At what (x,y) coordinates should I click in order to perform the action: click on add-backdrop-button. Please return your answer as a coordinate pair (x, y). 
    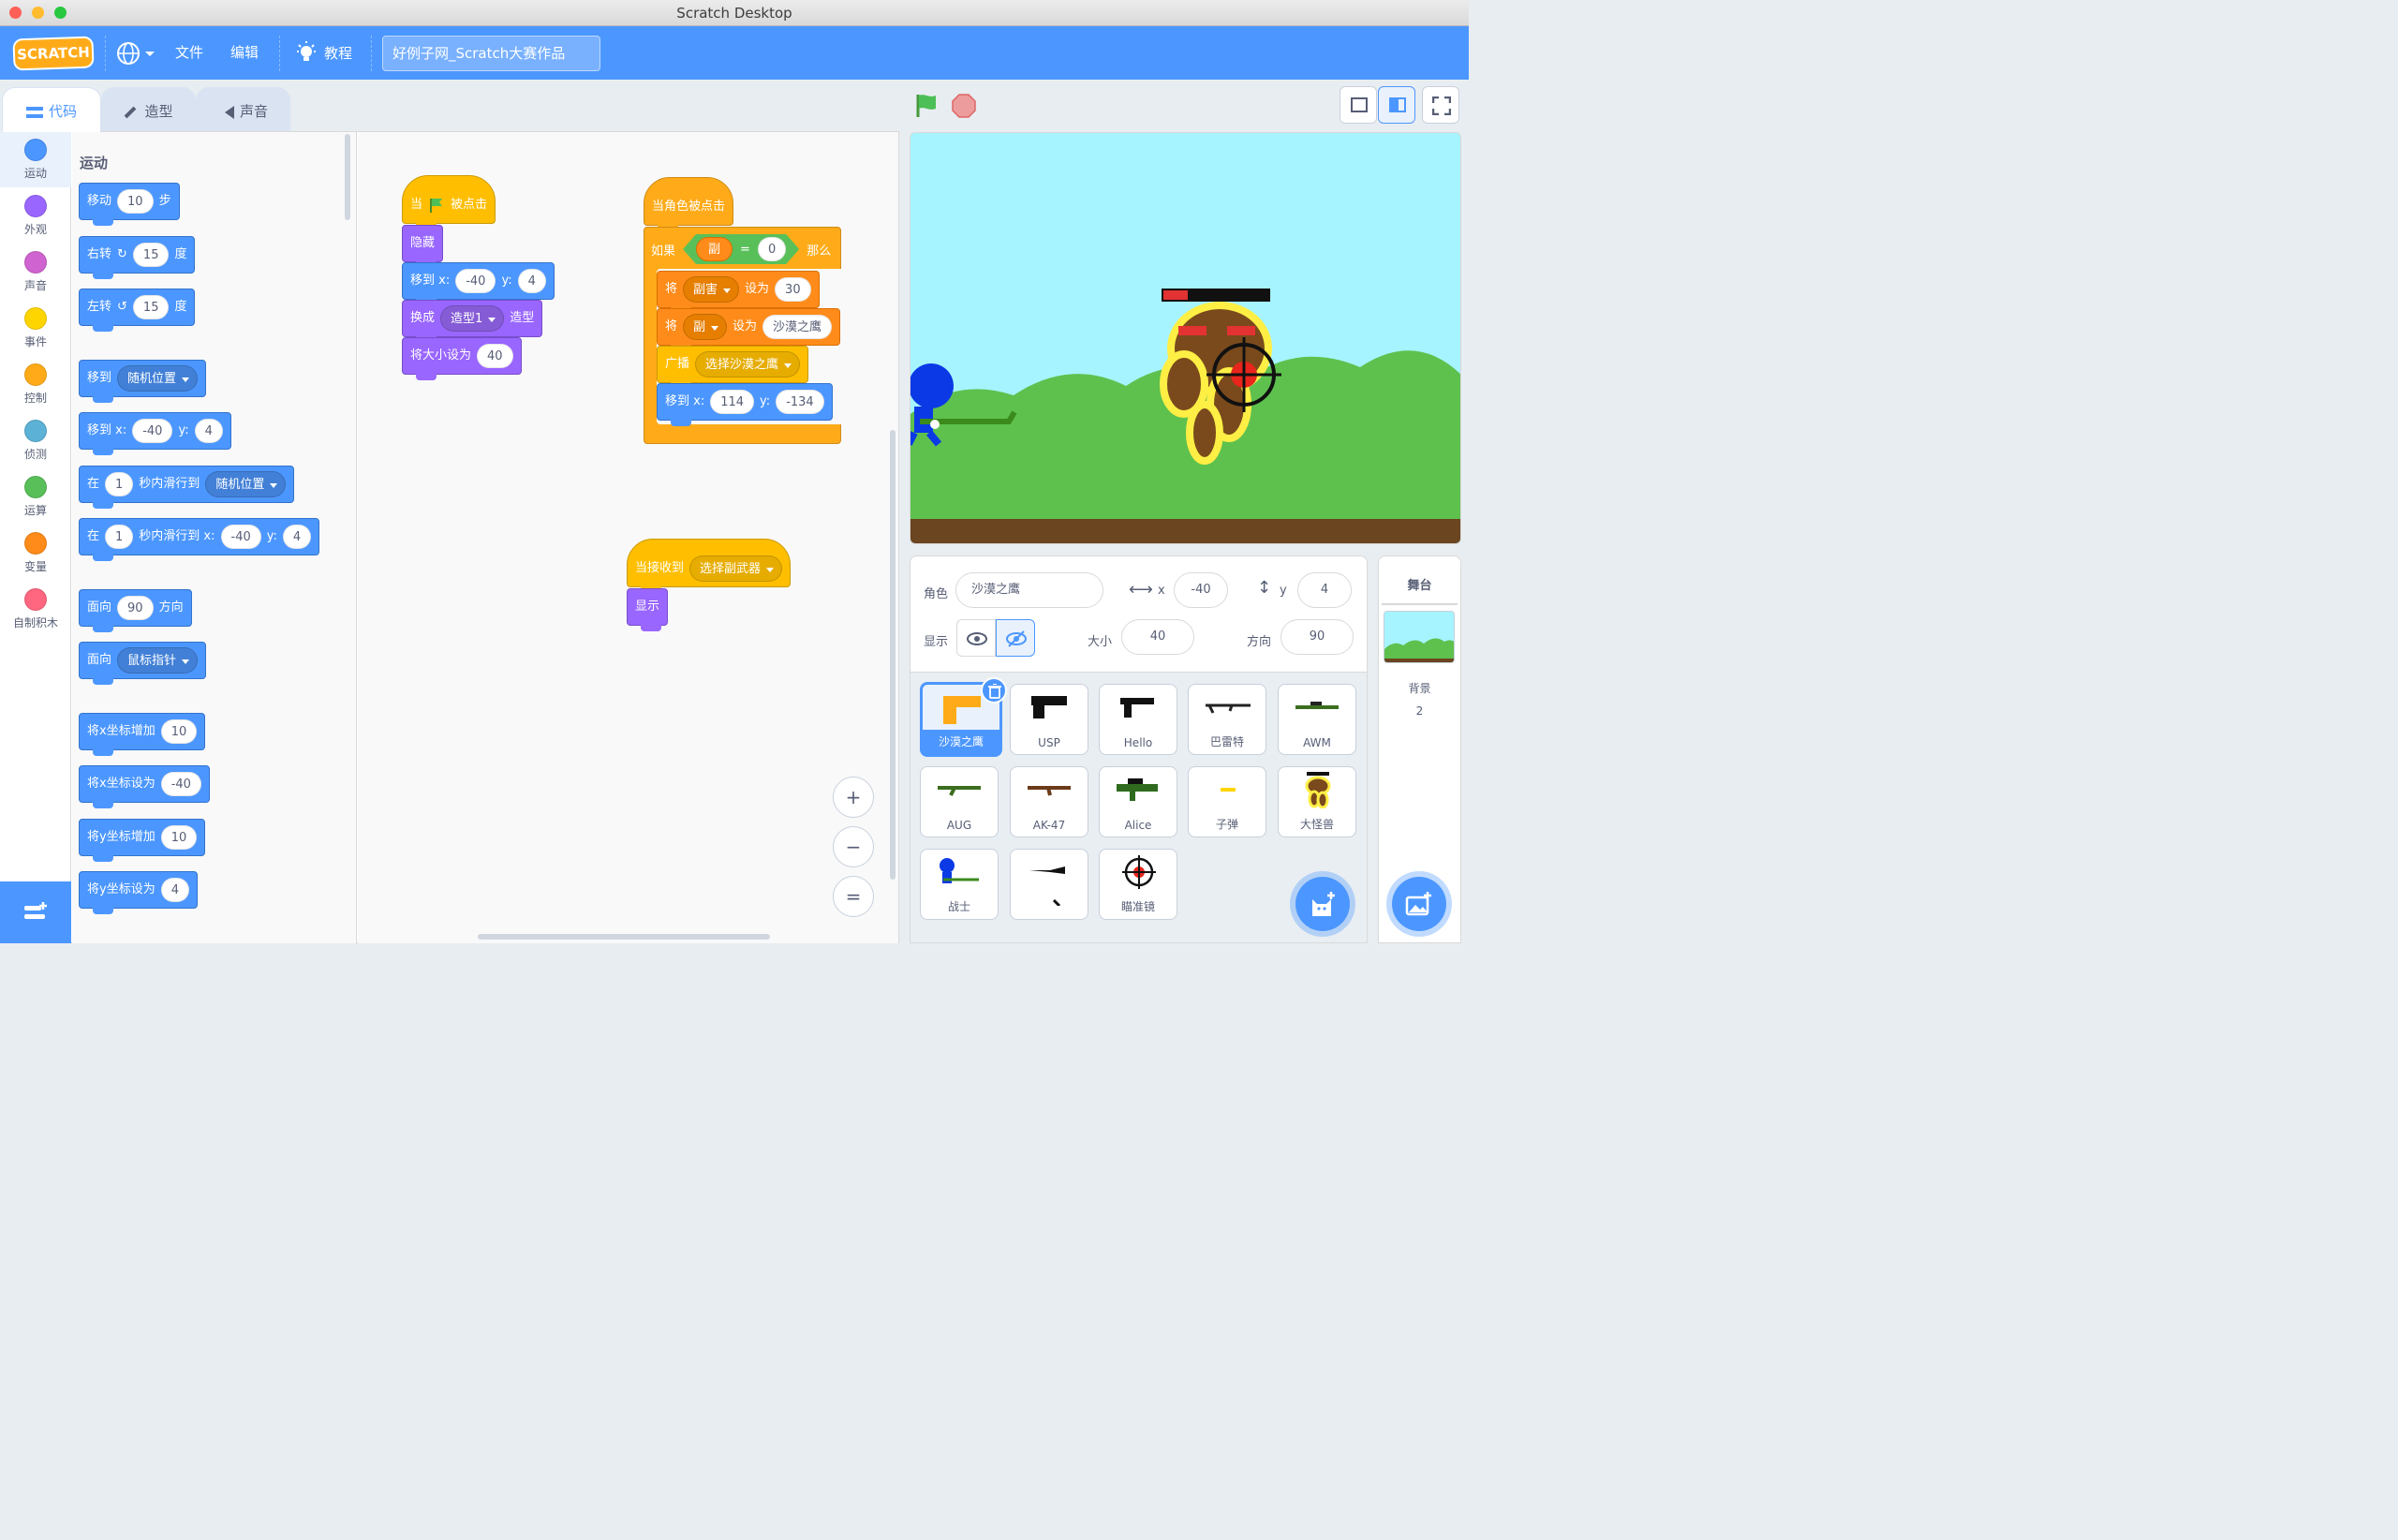
    Looking at the image, I should click on (1419, 904).